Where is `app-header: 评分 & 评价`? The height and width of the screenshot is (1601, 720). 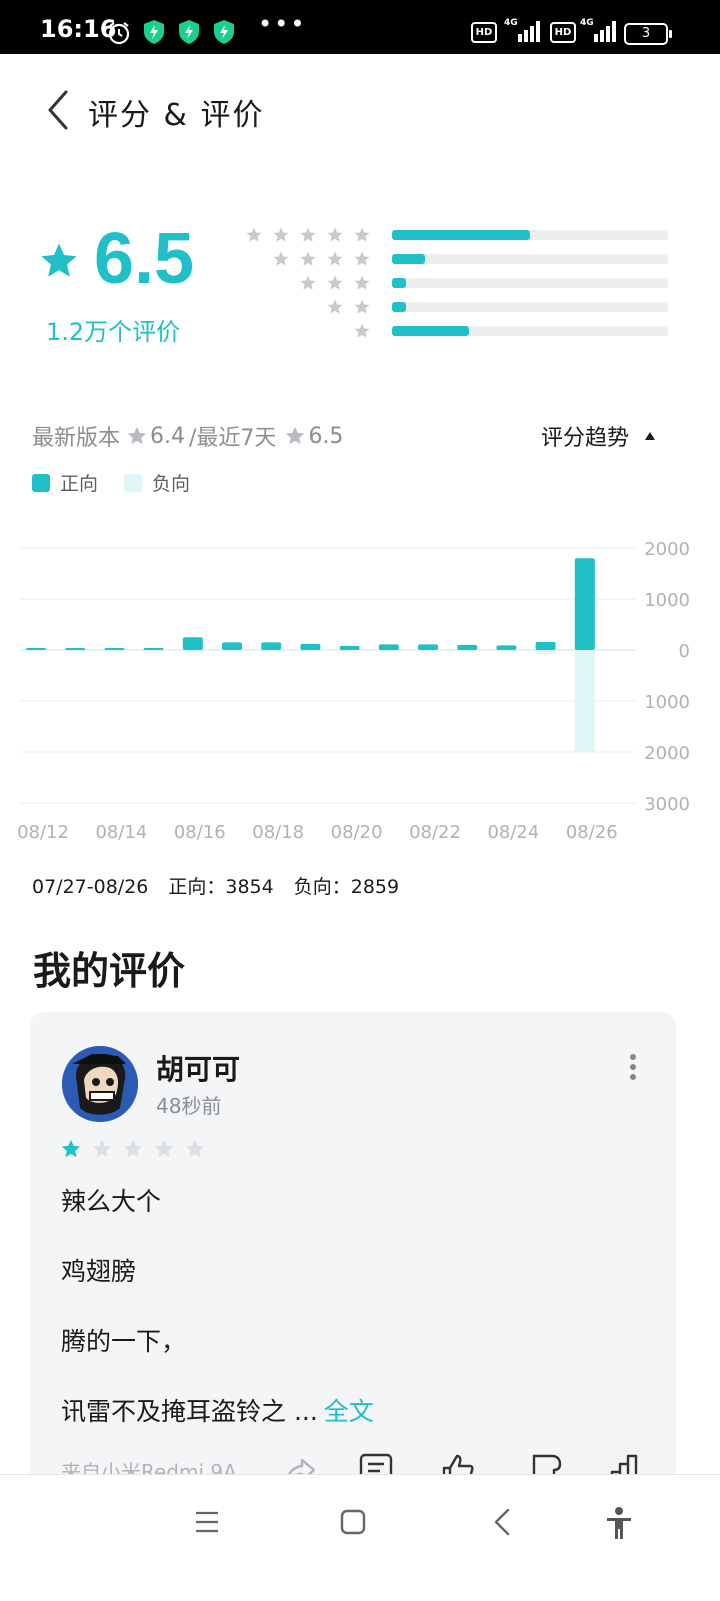
app-header: 评分 & 评价 is located at coordinates (360, 109).